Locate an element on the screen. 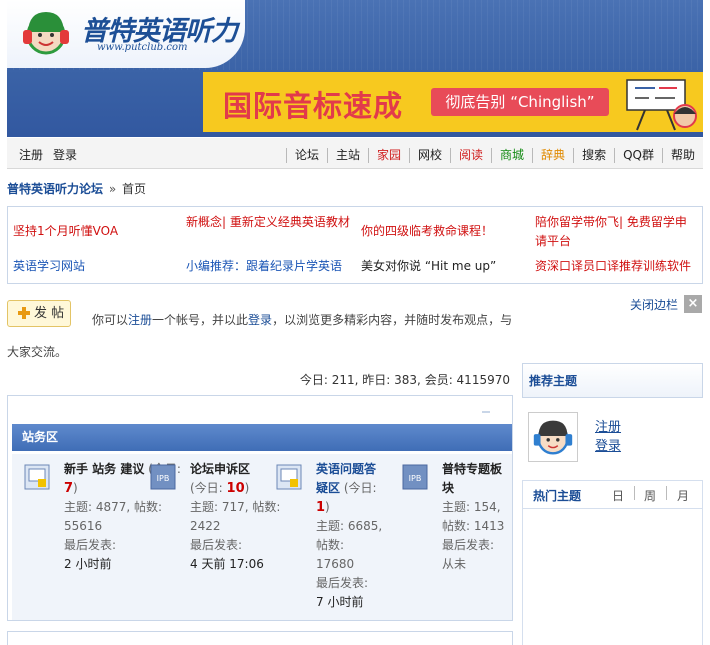  teacher-whiteboard-icon is located at coordinates (661, 105).